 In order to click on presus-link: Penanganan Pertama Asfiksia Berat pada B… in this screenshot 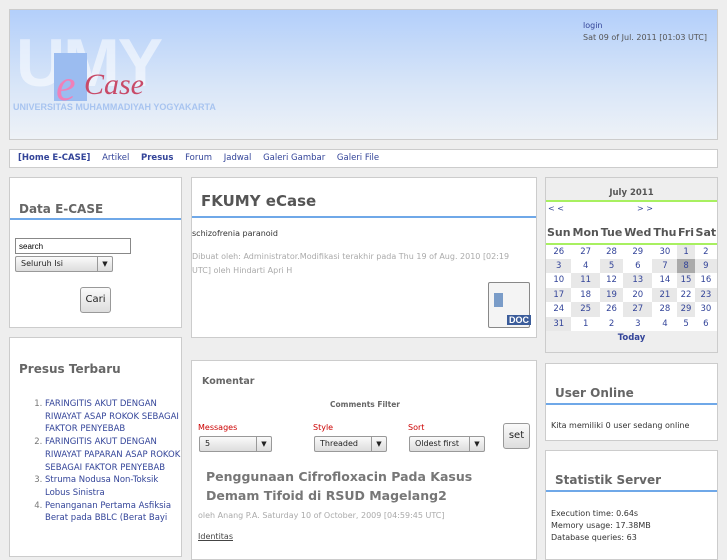, I will do `click(108, 512)`.